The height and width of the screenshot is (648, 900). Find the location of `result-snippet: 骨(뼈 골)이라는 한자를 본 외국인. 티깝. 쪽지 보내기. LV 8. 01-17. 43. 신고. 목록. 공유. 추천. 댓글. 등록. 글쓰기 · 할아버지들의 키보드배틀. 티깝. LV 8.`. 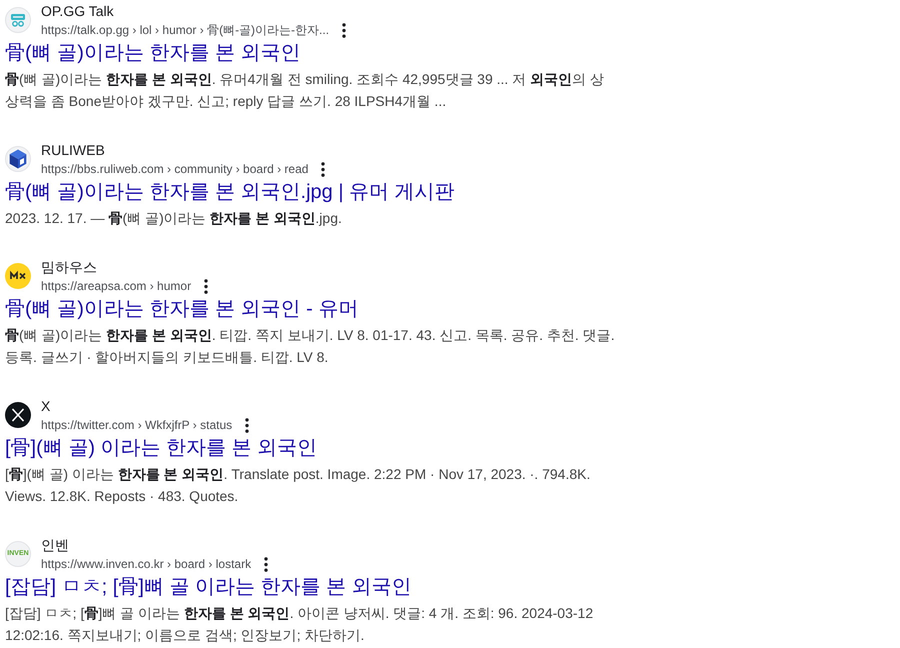

result-snippet: 骨(뼈 골)이라는 한자를 본 외국인. 티깝. 쪽지 보내기. LV 8. 01-17. 43. 신고. 목록. 공유. 추천. 댓글. 등록. 글쓰기 · 할아버지들의 키보드배틀. 티깝. LV 8. is located at coordinates (310, 346).